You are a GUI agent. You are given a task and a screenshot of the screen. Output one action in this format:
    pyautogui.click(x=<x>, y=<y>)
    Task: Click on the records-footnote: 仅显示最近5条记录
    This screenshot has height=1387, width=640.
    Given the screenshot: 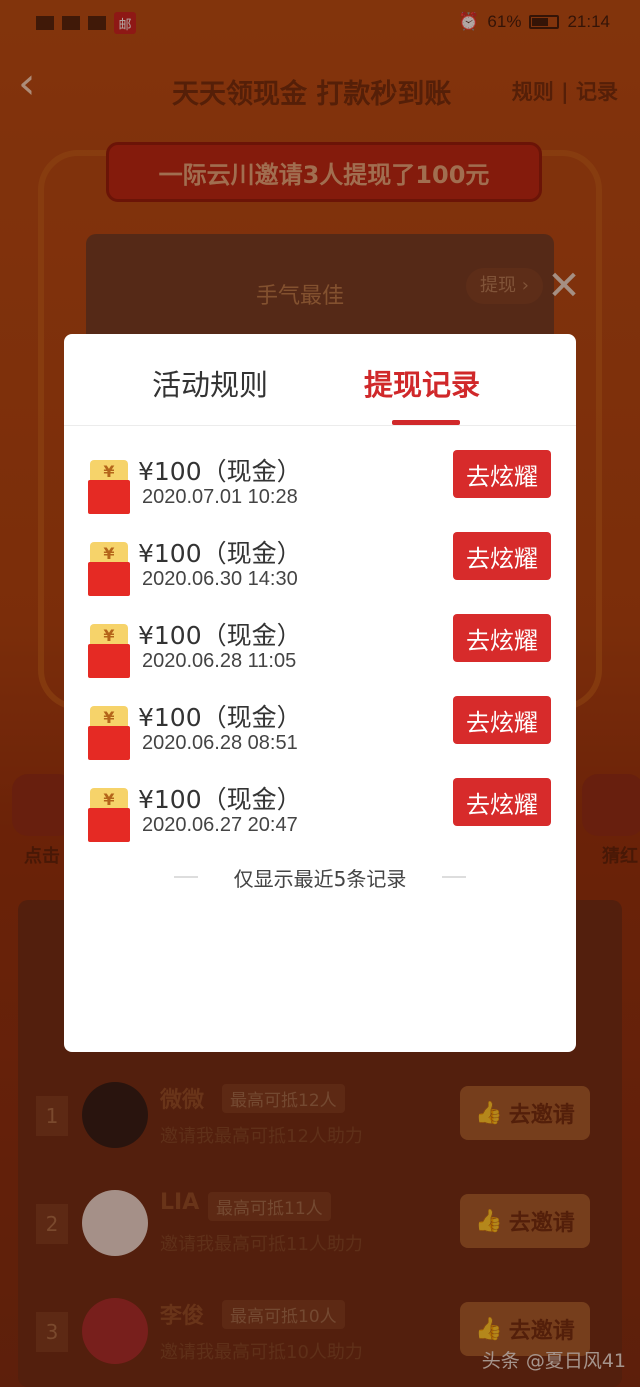 What is the action you would take?
    pyautogui.click(x=320, y=877)
    